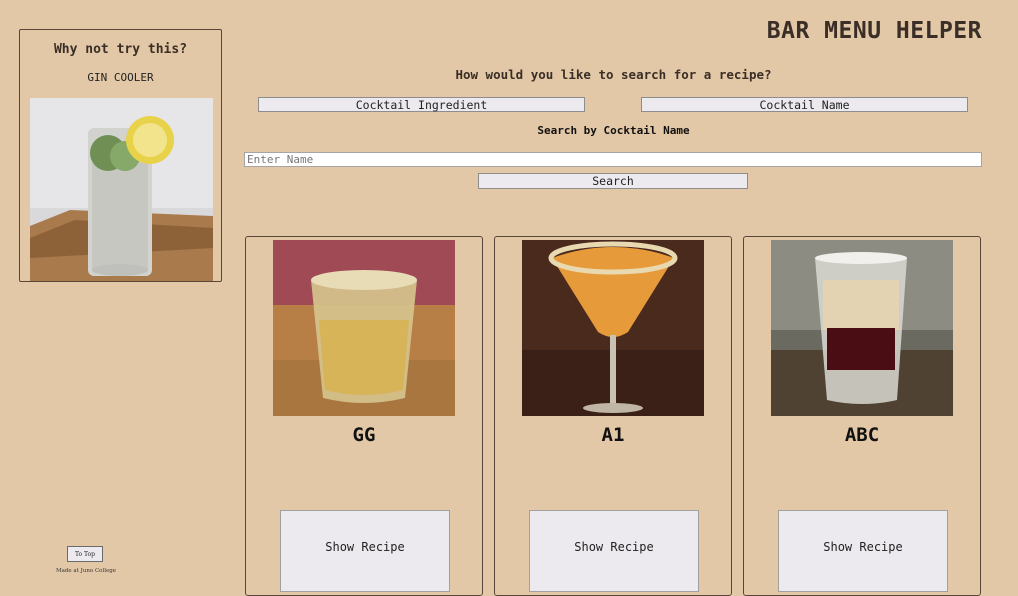  Describe the element at coordinates (613, 159) in the screenshot. I see `search-input` at that location.